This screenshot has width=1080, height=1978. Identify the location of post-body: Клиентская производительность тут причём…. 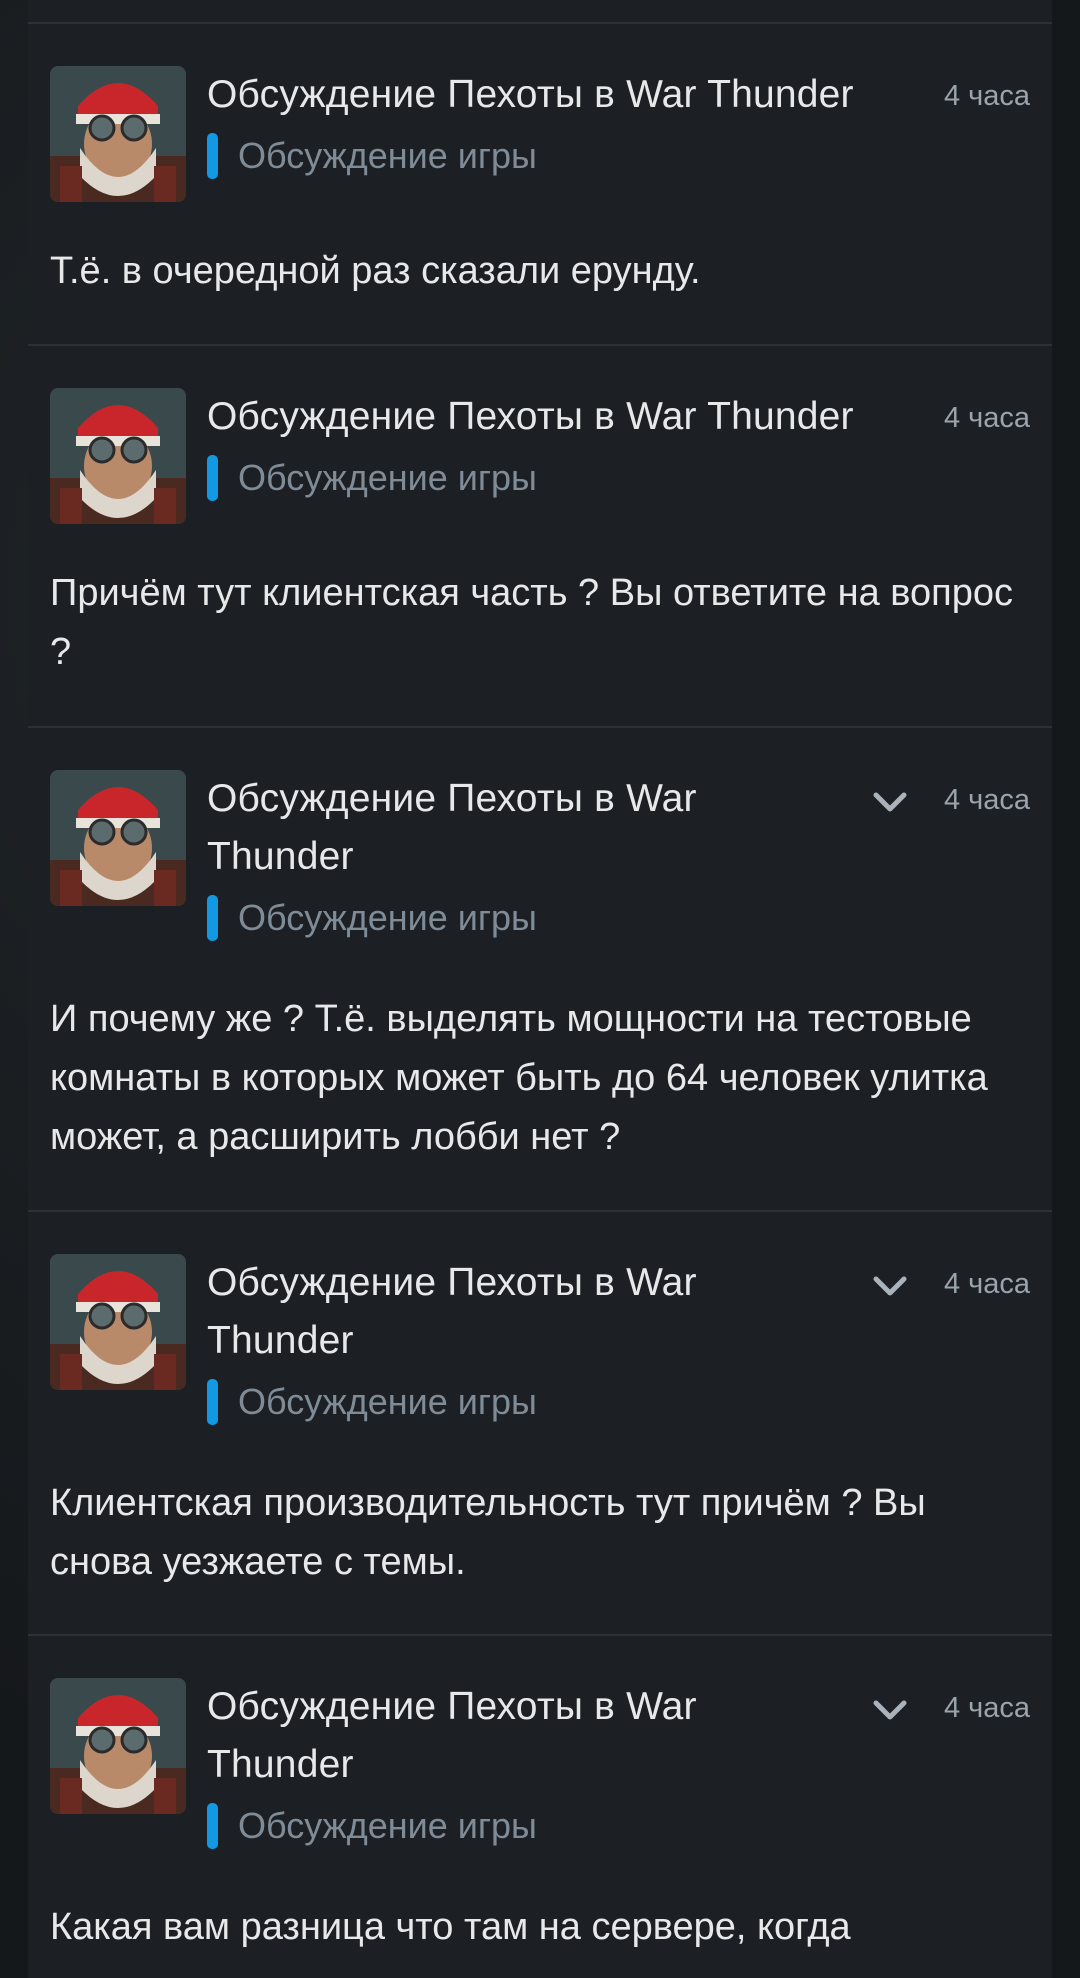
(488, 1532).